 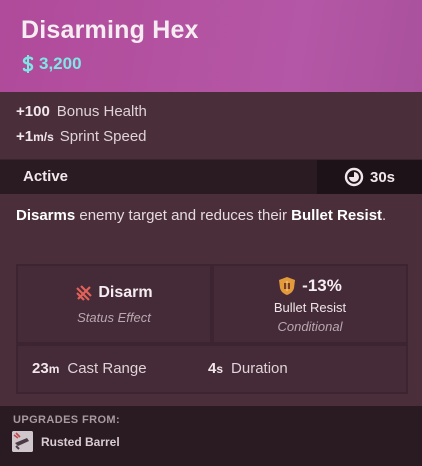 I want to click on desc-text: enemy target and reduces their, so click(x=183, y=215).